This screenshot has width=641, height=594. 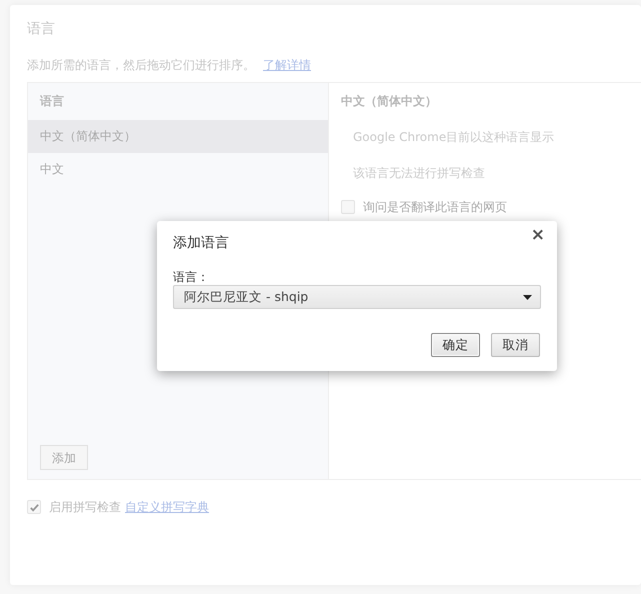 I want to click on checkbox-label: 询问是否翻译此语言的网页, so click(x=435, y=207).